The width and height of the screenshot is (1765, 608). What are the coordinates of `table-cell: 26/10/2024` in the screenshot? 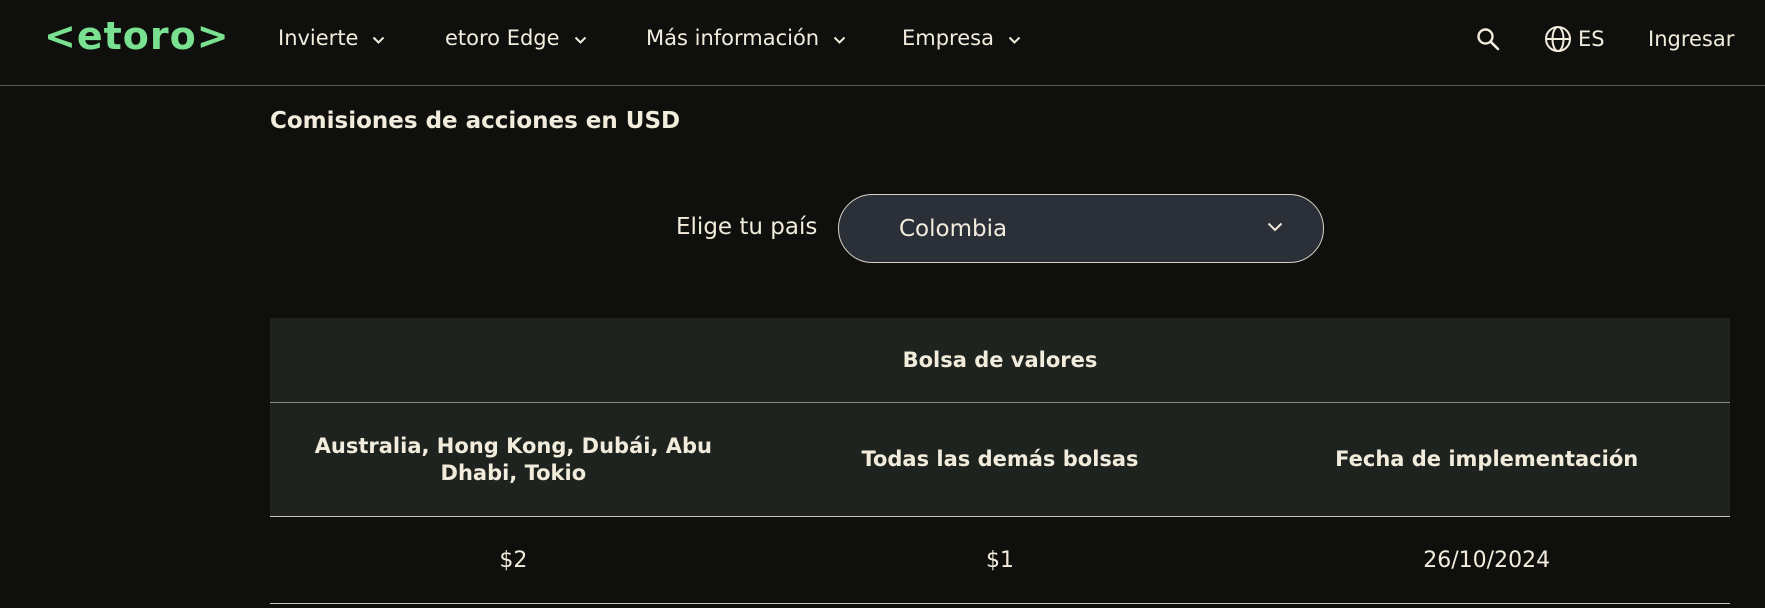 It's located at (1487, 560).